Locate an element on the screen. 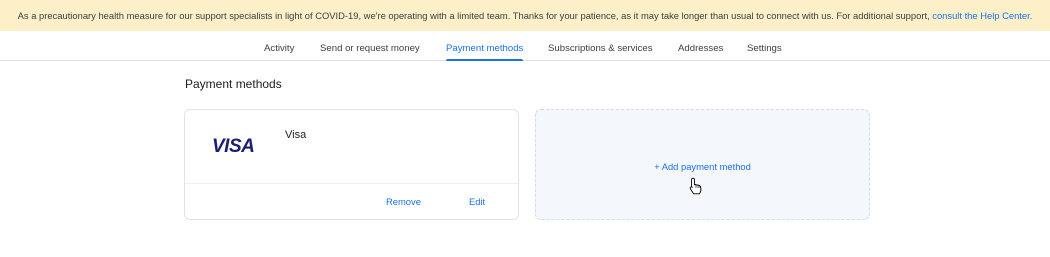 This screenshot has height=257, width=1050. tab-addresses: Addresses is located at coordinates (700, 46).